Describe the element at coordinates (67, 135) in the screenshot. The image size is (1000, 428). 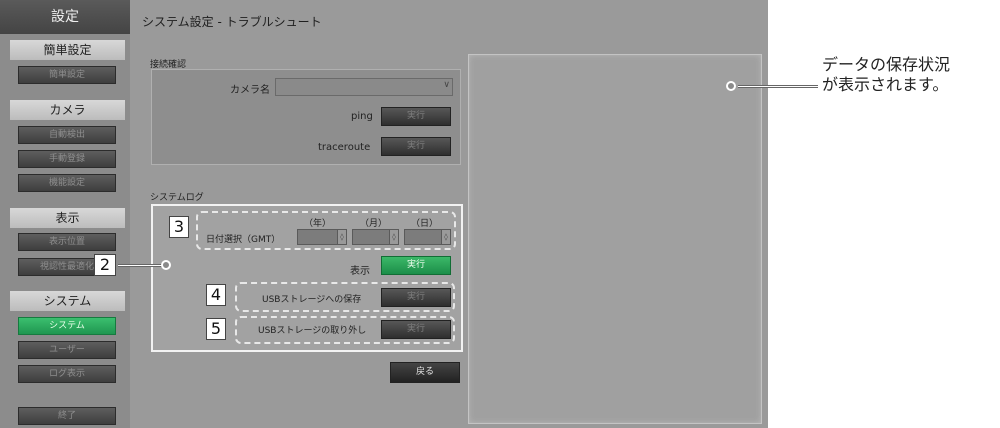
I see `sidebar-item-auto-detect: 自動検出` at that location.